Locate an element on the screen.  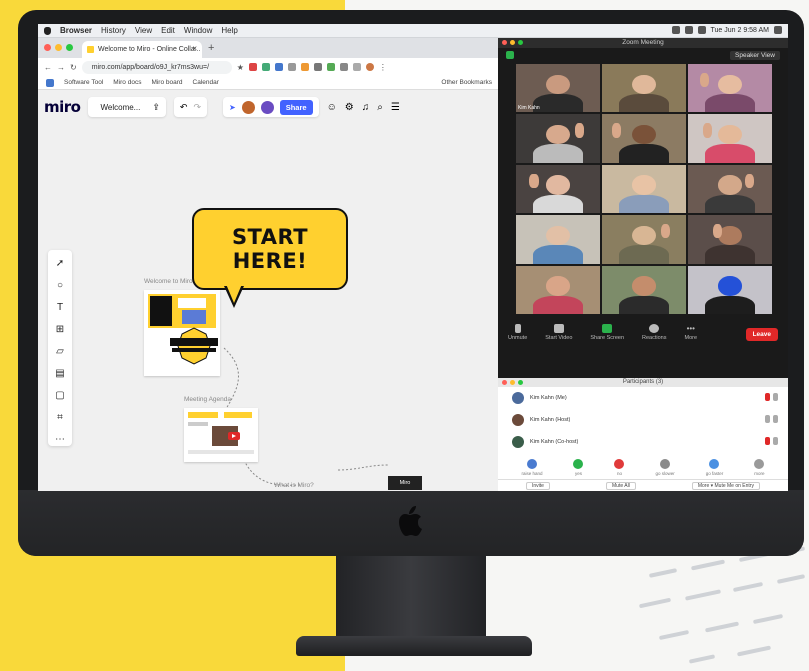
tab-strip: Welcome to Miro - Online Colla... × + is located at coordinates (268, 48).